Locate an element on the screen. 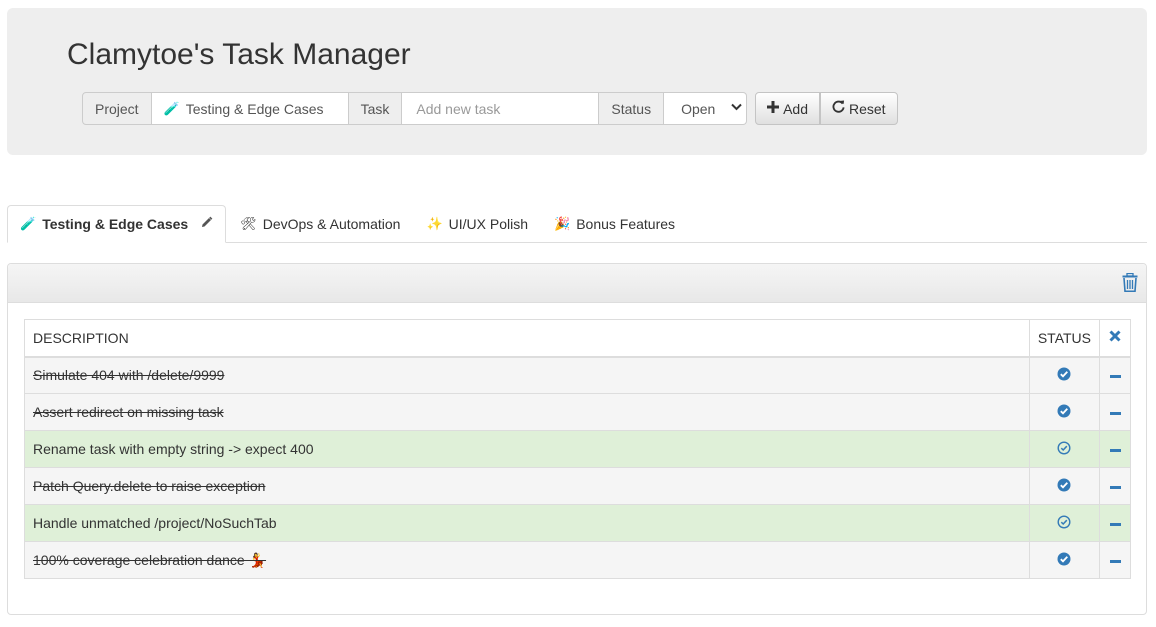  tab-ui-ux-polish: ✨ UI/UX Polish is located at coordinates (477, 224).